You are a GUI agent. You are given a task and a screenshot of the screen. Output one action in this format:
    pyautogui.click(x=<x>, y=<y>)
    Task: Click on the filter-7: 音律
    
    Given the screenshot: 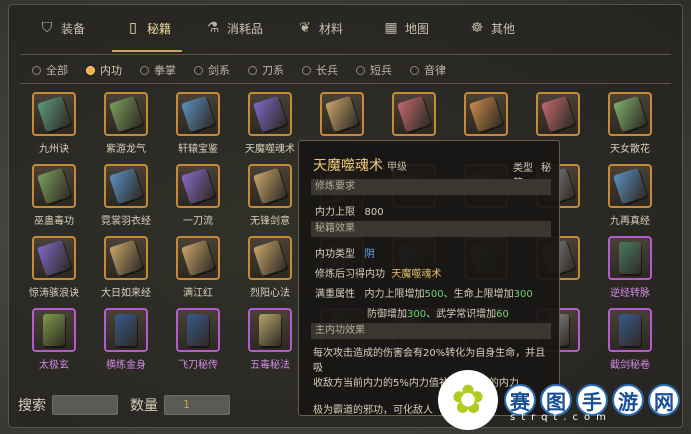 What is the action you would take?
    pyautogui.click(x=428, y=70)
    